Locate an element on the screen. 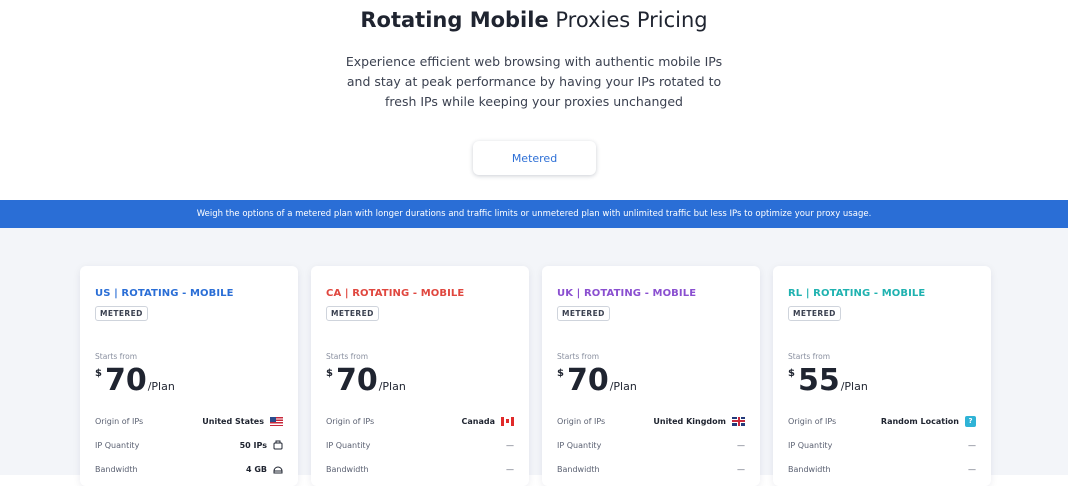 The height and width of the screenshot is (486, 1068). canada-flag-icon is located at coordinates (507, 421).